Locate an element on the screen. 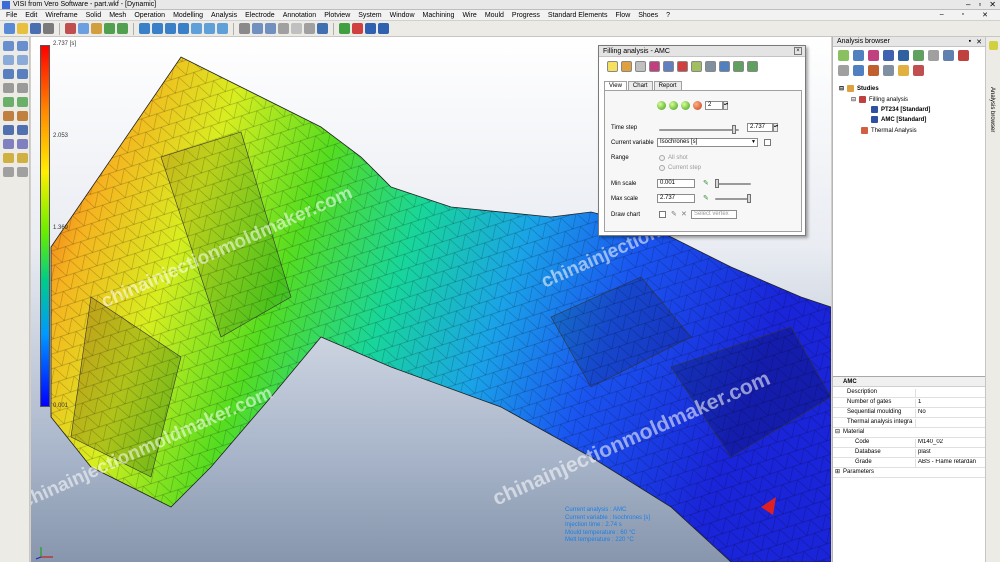  forward-arrow-icon is located at coordinates (22, 172).